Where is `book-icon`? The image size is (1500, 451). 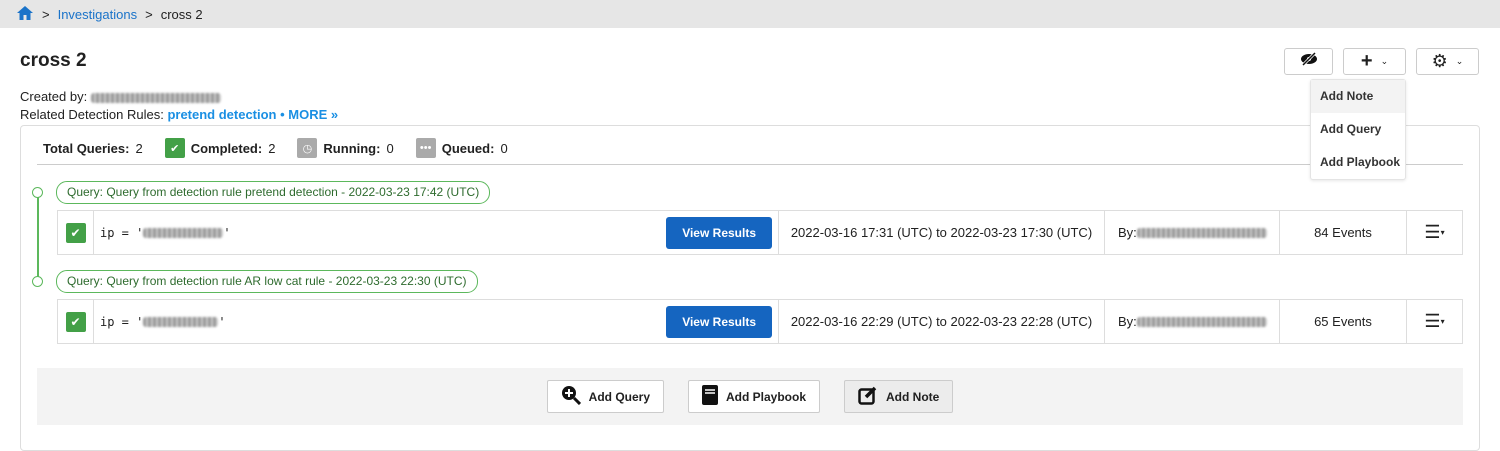
book-icon is located at coordinates (710, 396).